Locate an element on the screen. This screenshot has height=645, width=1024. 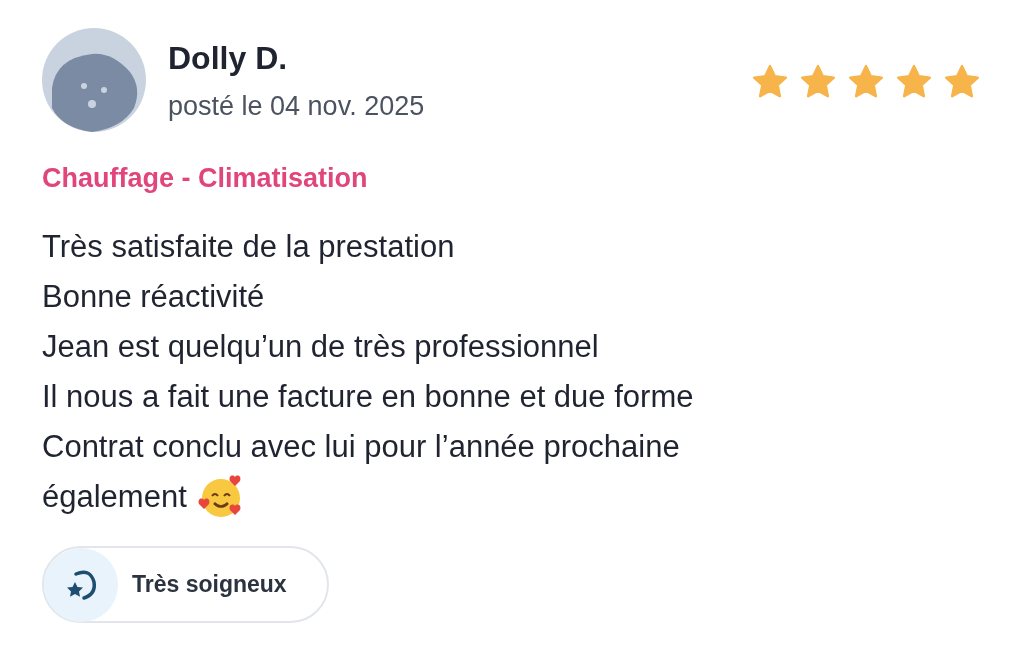
review-text-line: Jean est quelqu’un de très professionnel is located at coordinates (320, 347).